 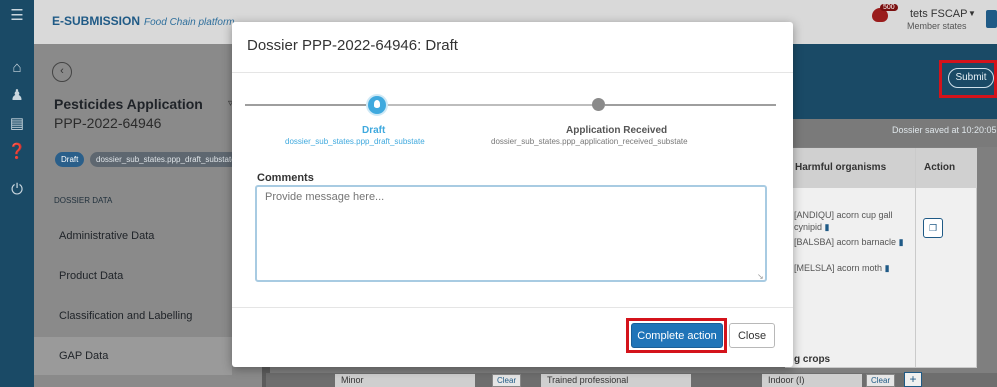 What do you see at coordinates (352, 45) in the screenshot?
I see `modal-title: Dossier PPP-2022-64946: Draft` at bounding box center [352, 45].